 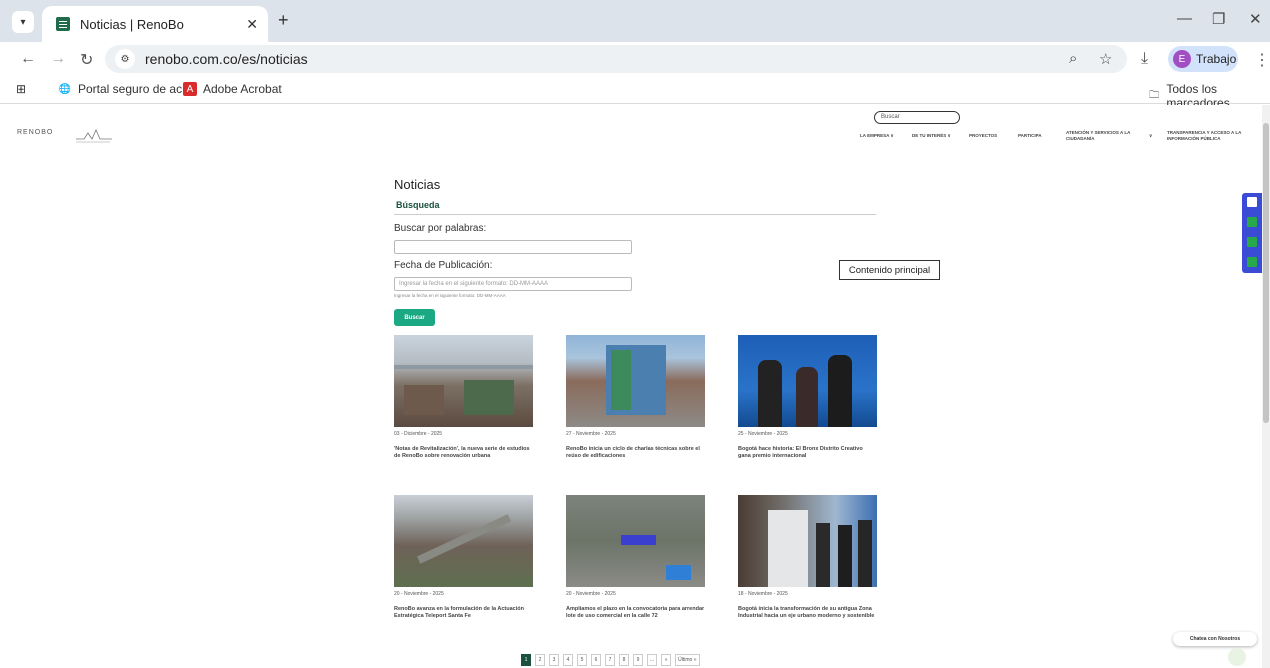 What do you see at coordinates (132, 24) in the screenshot?
I see `tab-title: Noticias | RenoBo` at bounding box center [132, 24].